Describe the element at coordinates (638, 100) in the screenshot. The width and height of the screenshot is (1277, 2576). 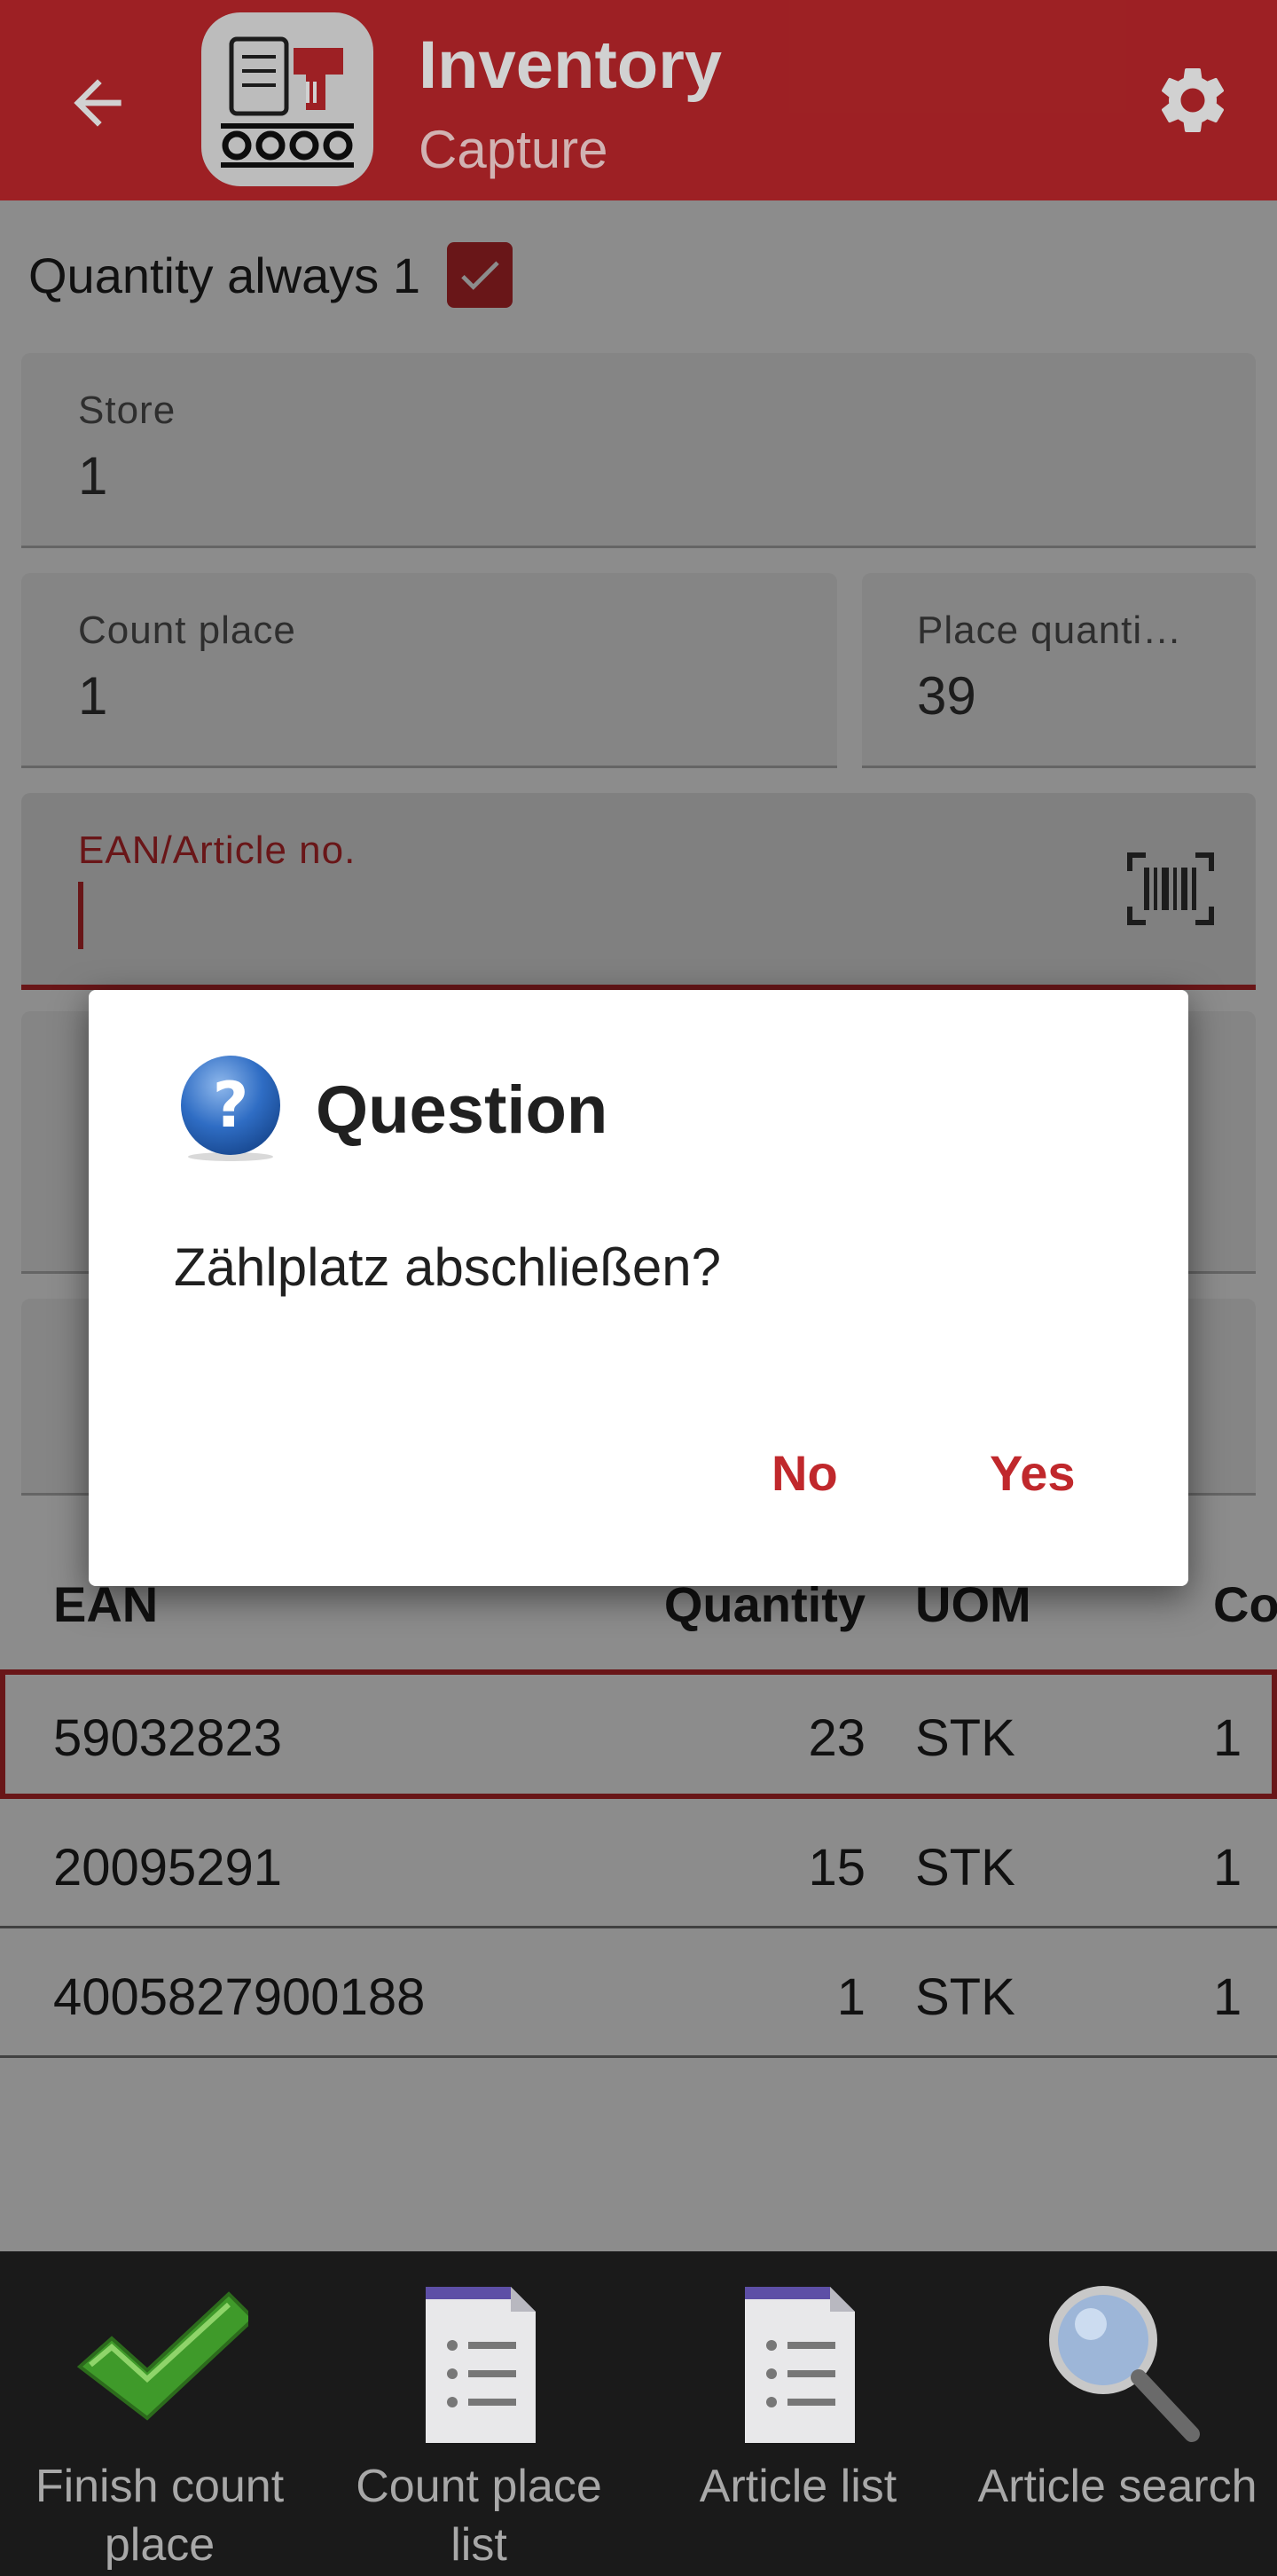
I see `header-scrim` at that location.